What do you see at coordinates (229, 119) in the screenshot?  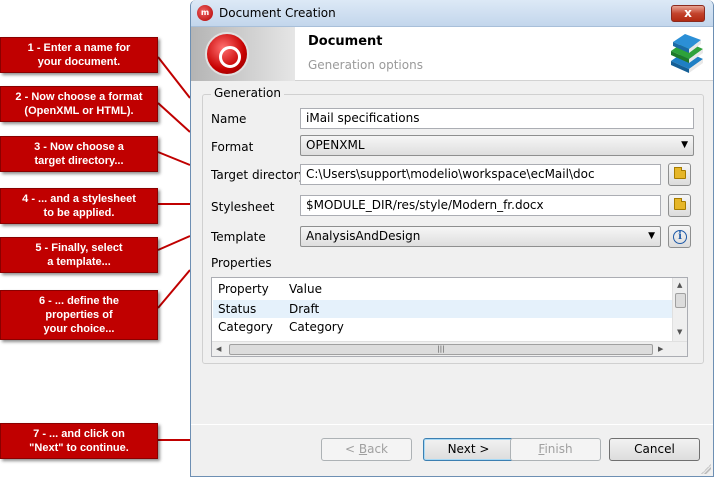 I see `name-label: Name` at bounding box center [229, 119].